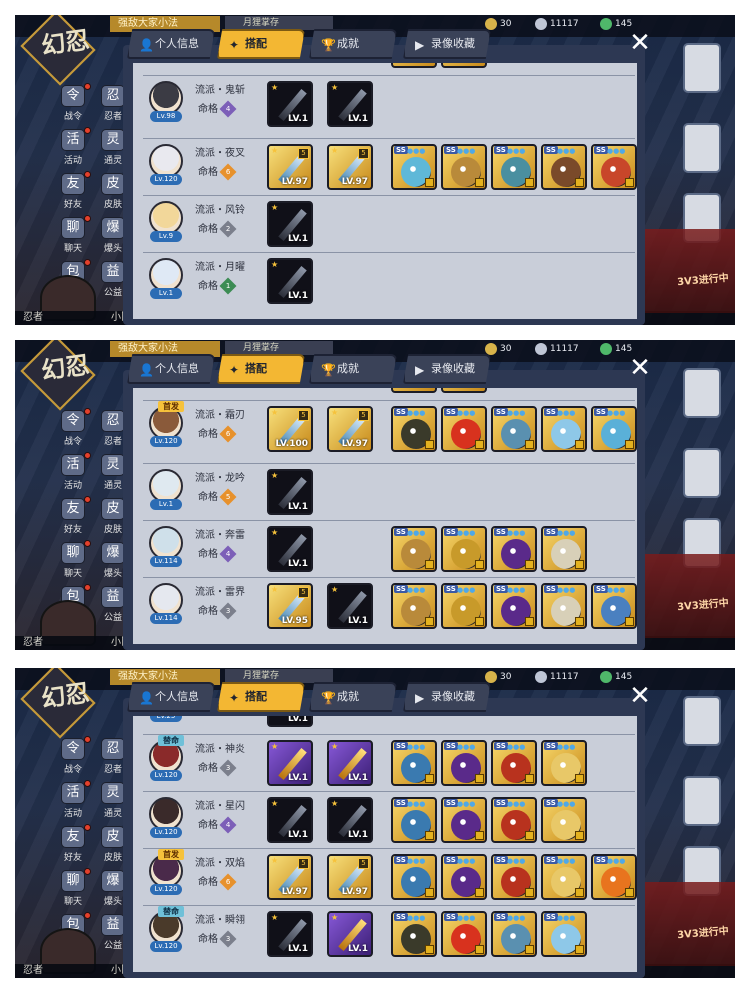 Image resolution: width=750 pixels, height=1000 pixels. Describe the element at coordinates (166, 101) in the screenshot. I see `ninja-avatar: Lv.98` at that location.